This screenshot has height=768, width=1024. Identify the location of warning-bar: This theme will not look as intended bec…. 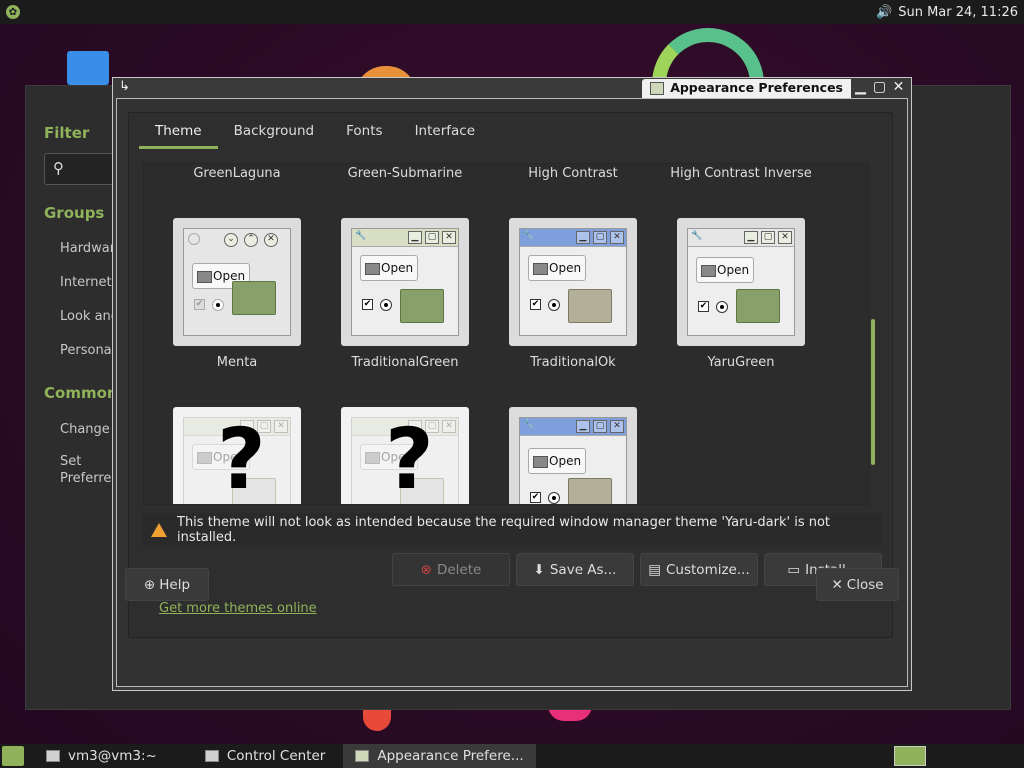
(512, 530).